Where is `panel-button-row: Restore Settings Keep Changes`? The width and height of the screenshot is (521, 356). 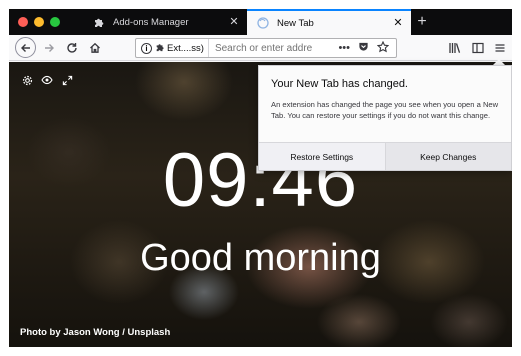
panel-button-row: Restore Settings Keep Changes is located at coordinates (385, 156).